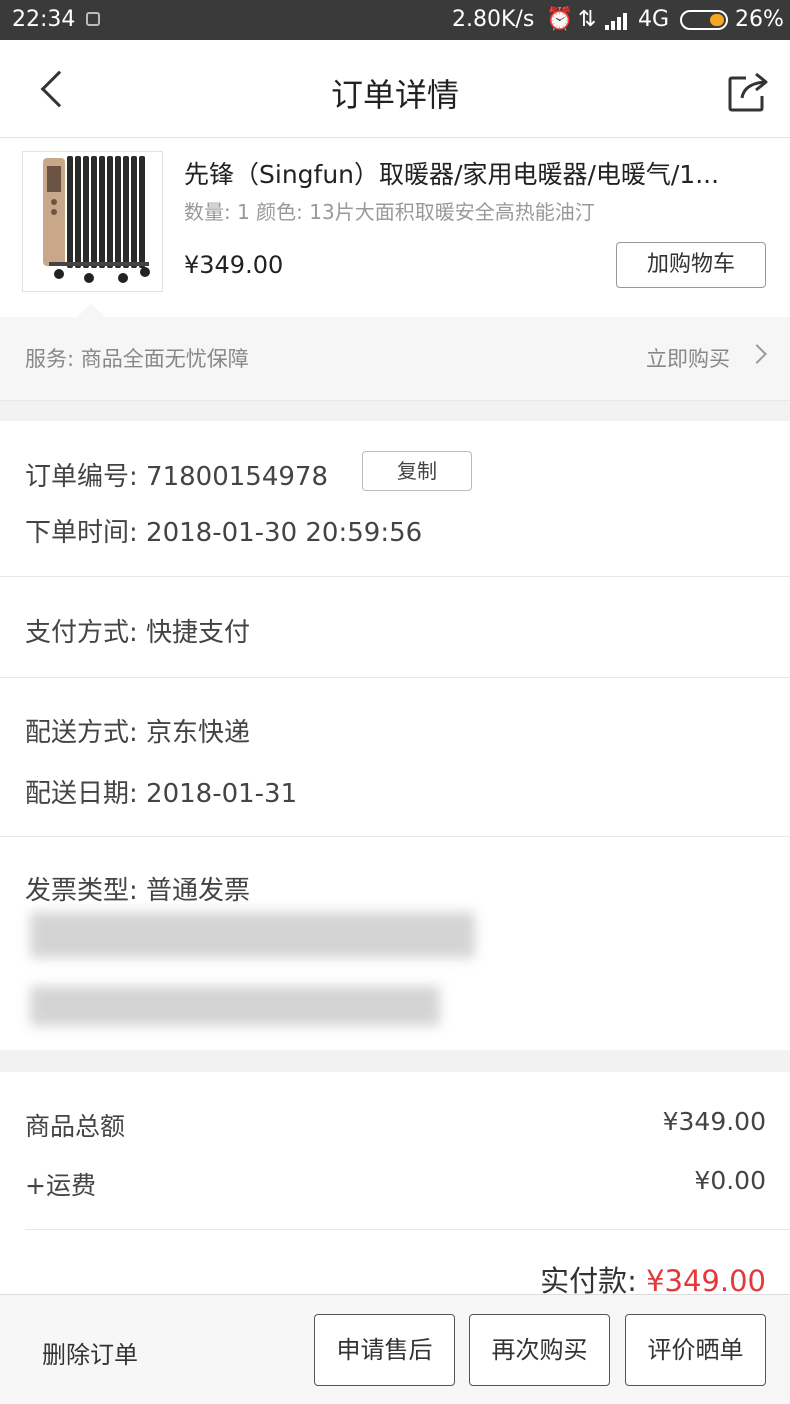 This screenshot has width=790, height=1404. Describe the element at coordinates (395, 352) in the screenshot. I see `service-row: 服务: 商品全面无忧保障 立即购买` at that location.